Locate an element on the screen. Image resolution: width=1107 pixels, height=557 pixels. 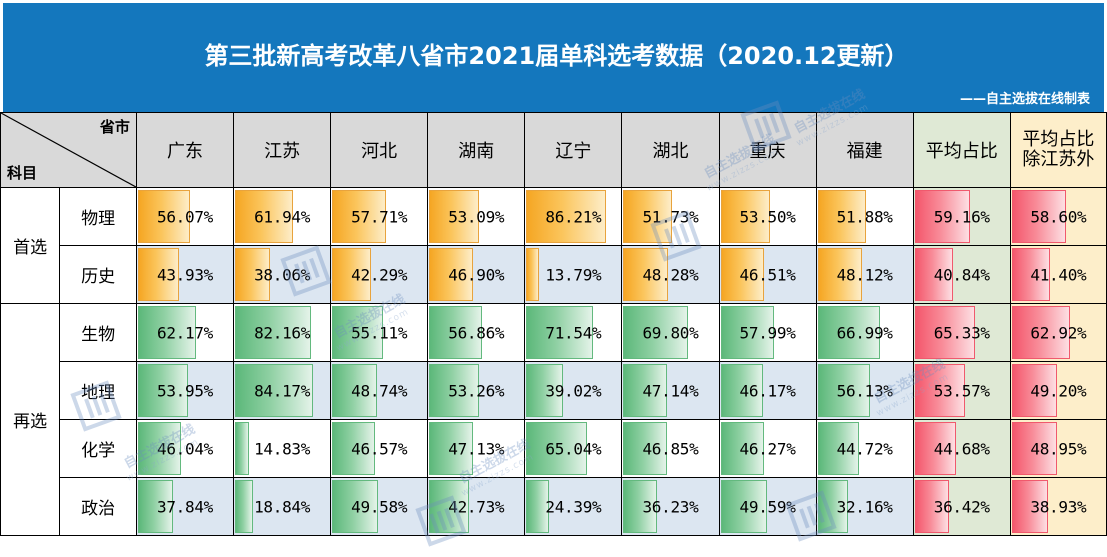
data-cell: 24.39% is located at coordinates (573, 506).